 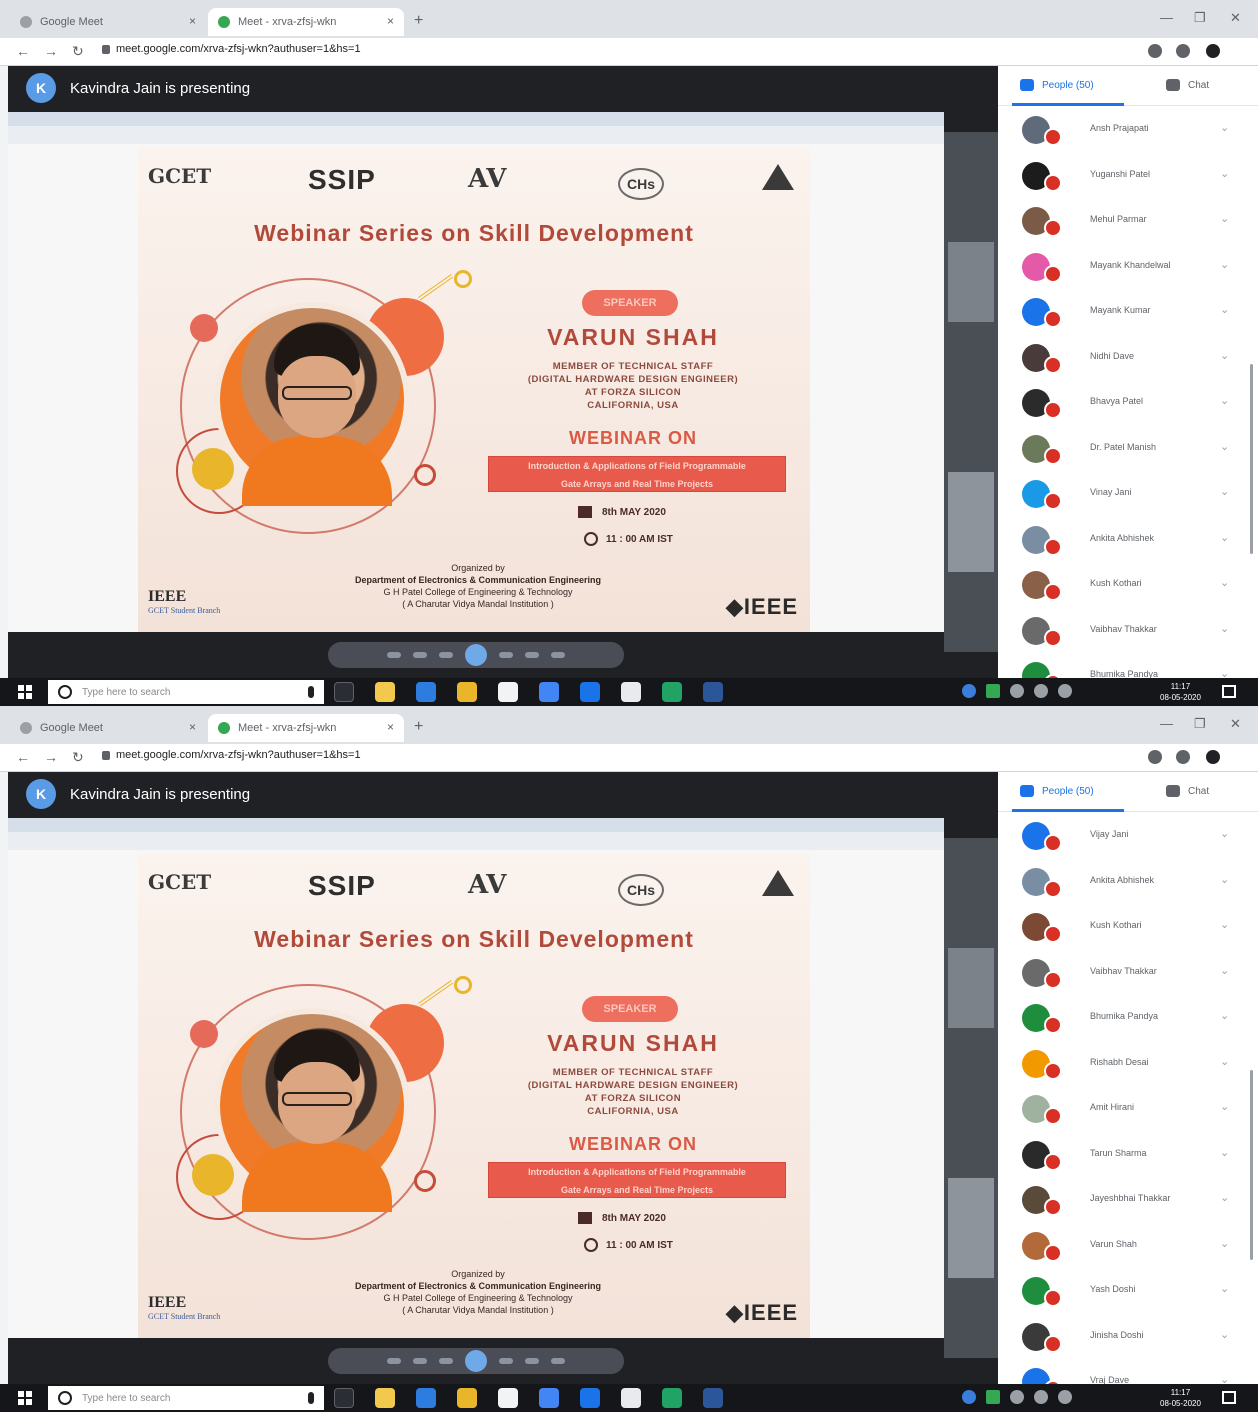 I want to click on restore-icon: ❐, so click(x=1200, y=724).